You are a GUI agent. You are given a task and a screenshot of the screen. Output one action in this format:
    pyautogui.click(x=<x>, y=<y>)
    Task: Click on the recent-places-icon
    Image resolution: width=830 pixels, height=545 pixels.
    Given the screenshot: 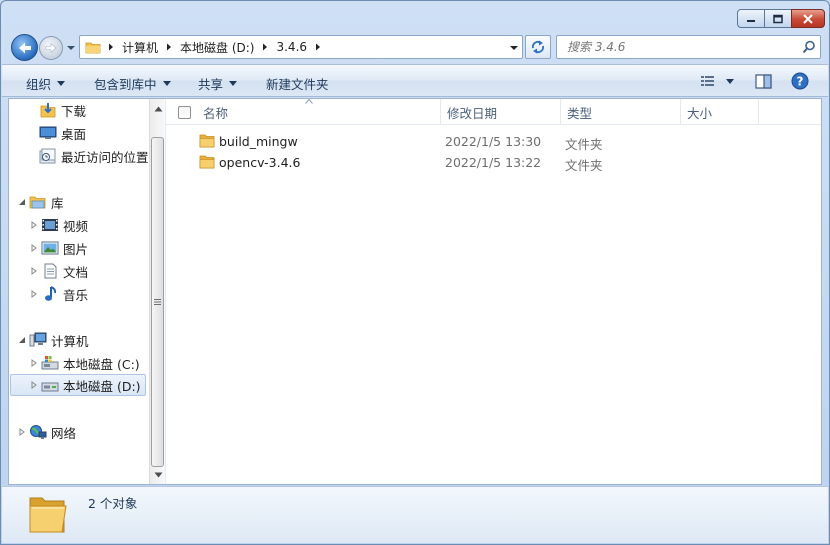 What is the action you would take?
    pyautogui.click(x=48, y=156)
    